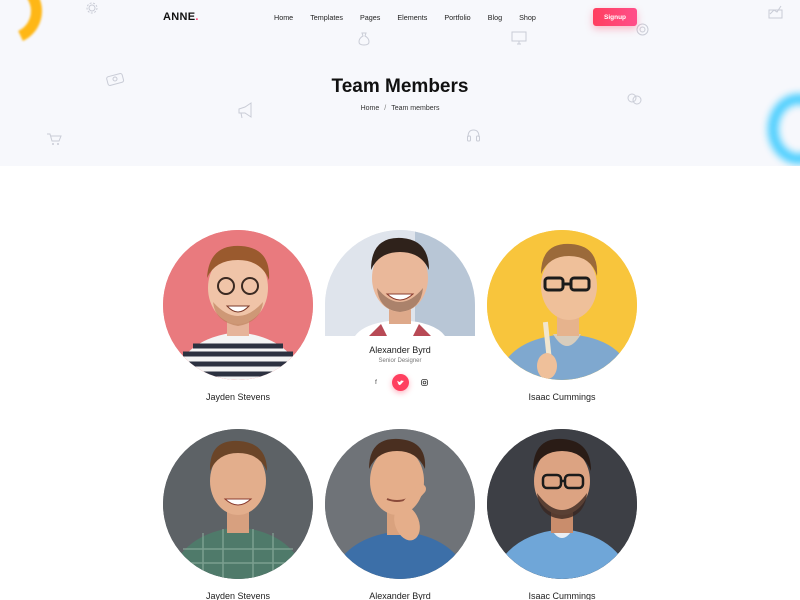 Image resolution: width=800 pixels, height=600 pixels. I want to click on brand-name: ANNE, so click(179, 17).